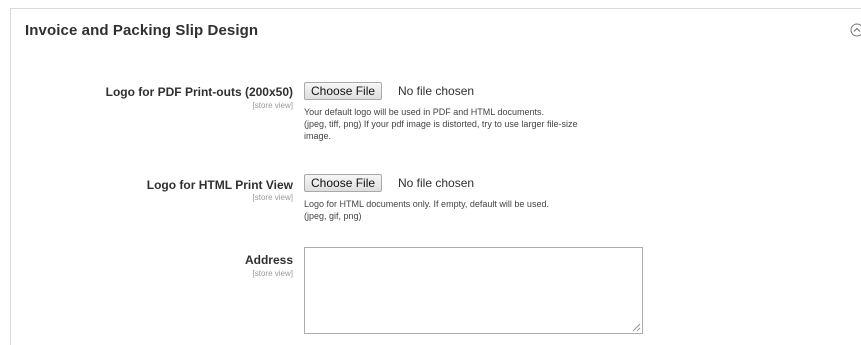 This screenshot has width=861, height=345. Describe the element at coordinates (333, 216) in the screenshot. I see `logo-html-note-line-2: (jpeg, gif, png)` at that location.